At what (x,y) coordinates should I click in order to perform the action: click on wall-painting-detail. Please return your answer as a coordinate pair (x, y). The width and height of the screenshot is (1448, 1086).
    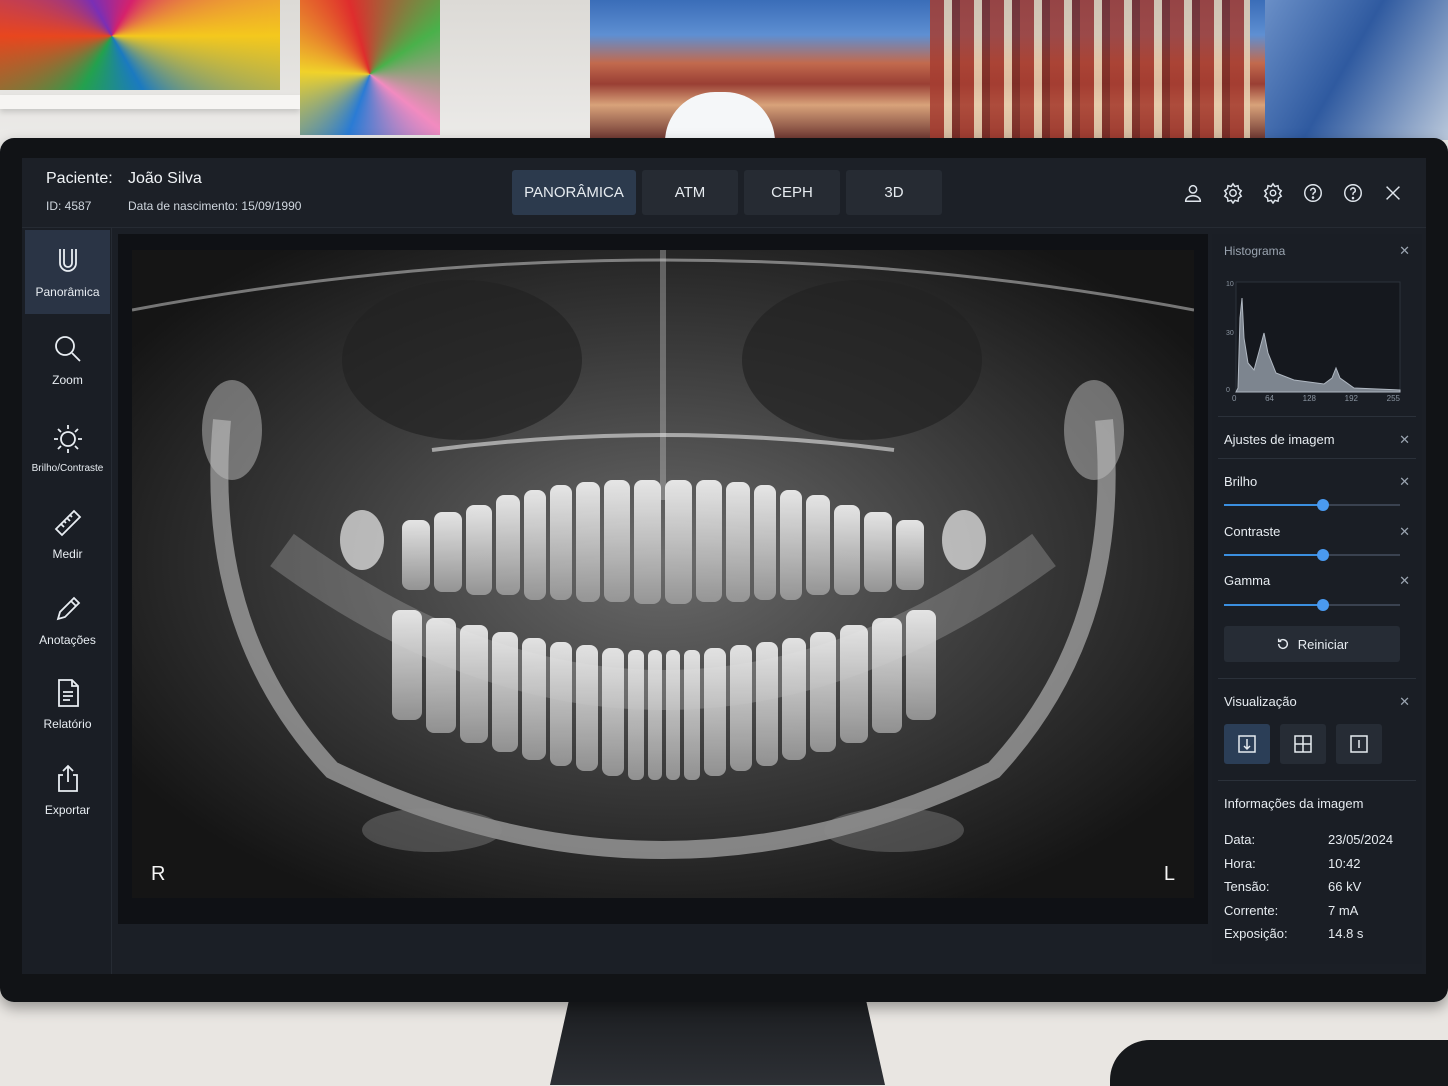
    Looking at the image, I should click on (1090, 70).